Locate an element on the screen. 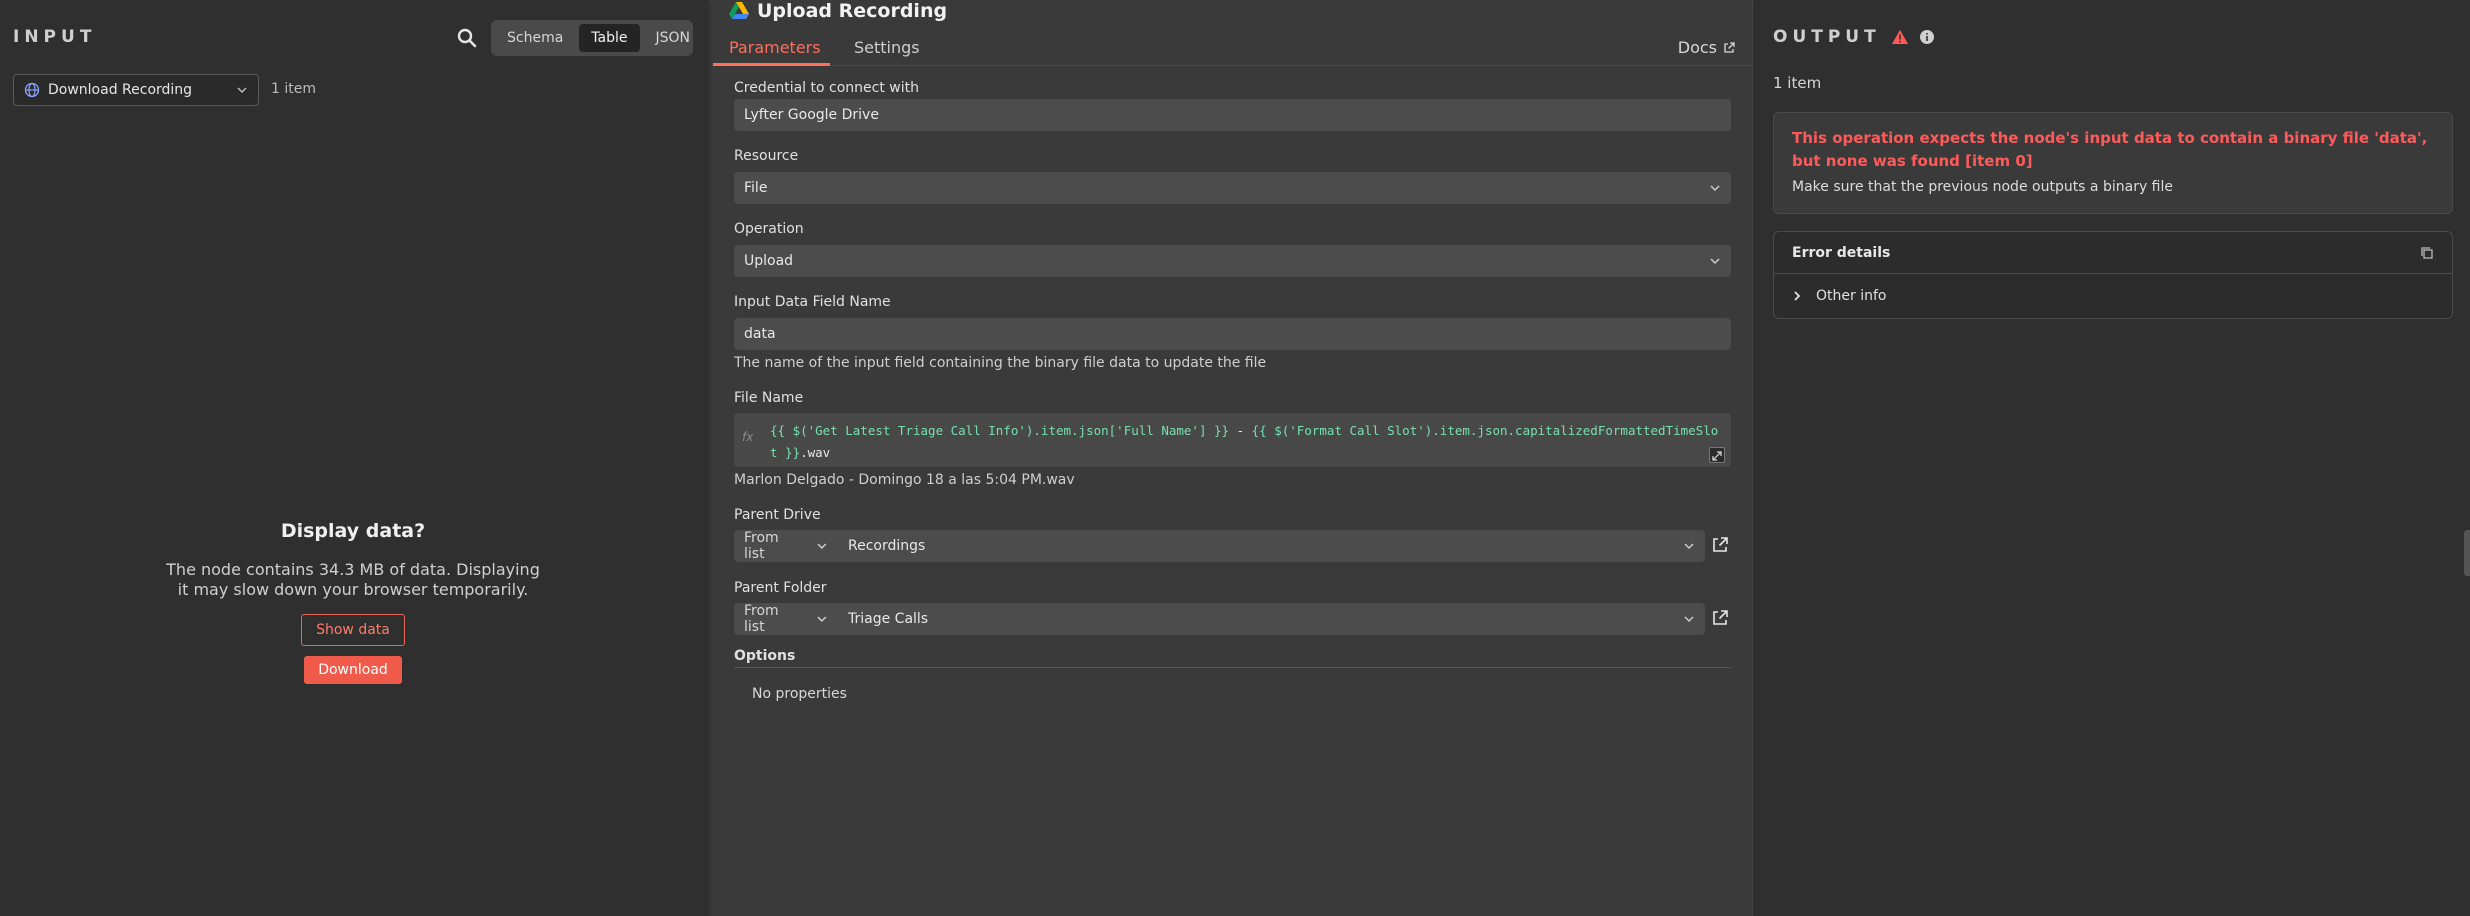 This screenshot has width=2470, height=916. output-header: OUTPUT is located at coordinates (1854, 37).